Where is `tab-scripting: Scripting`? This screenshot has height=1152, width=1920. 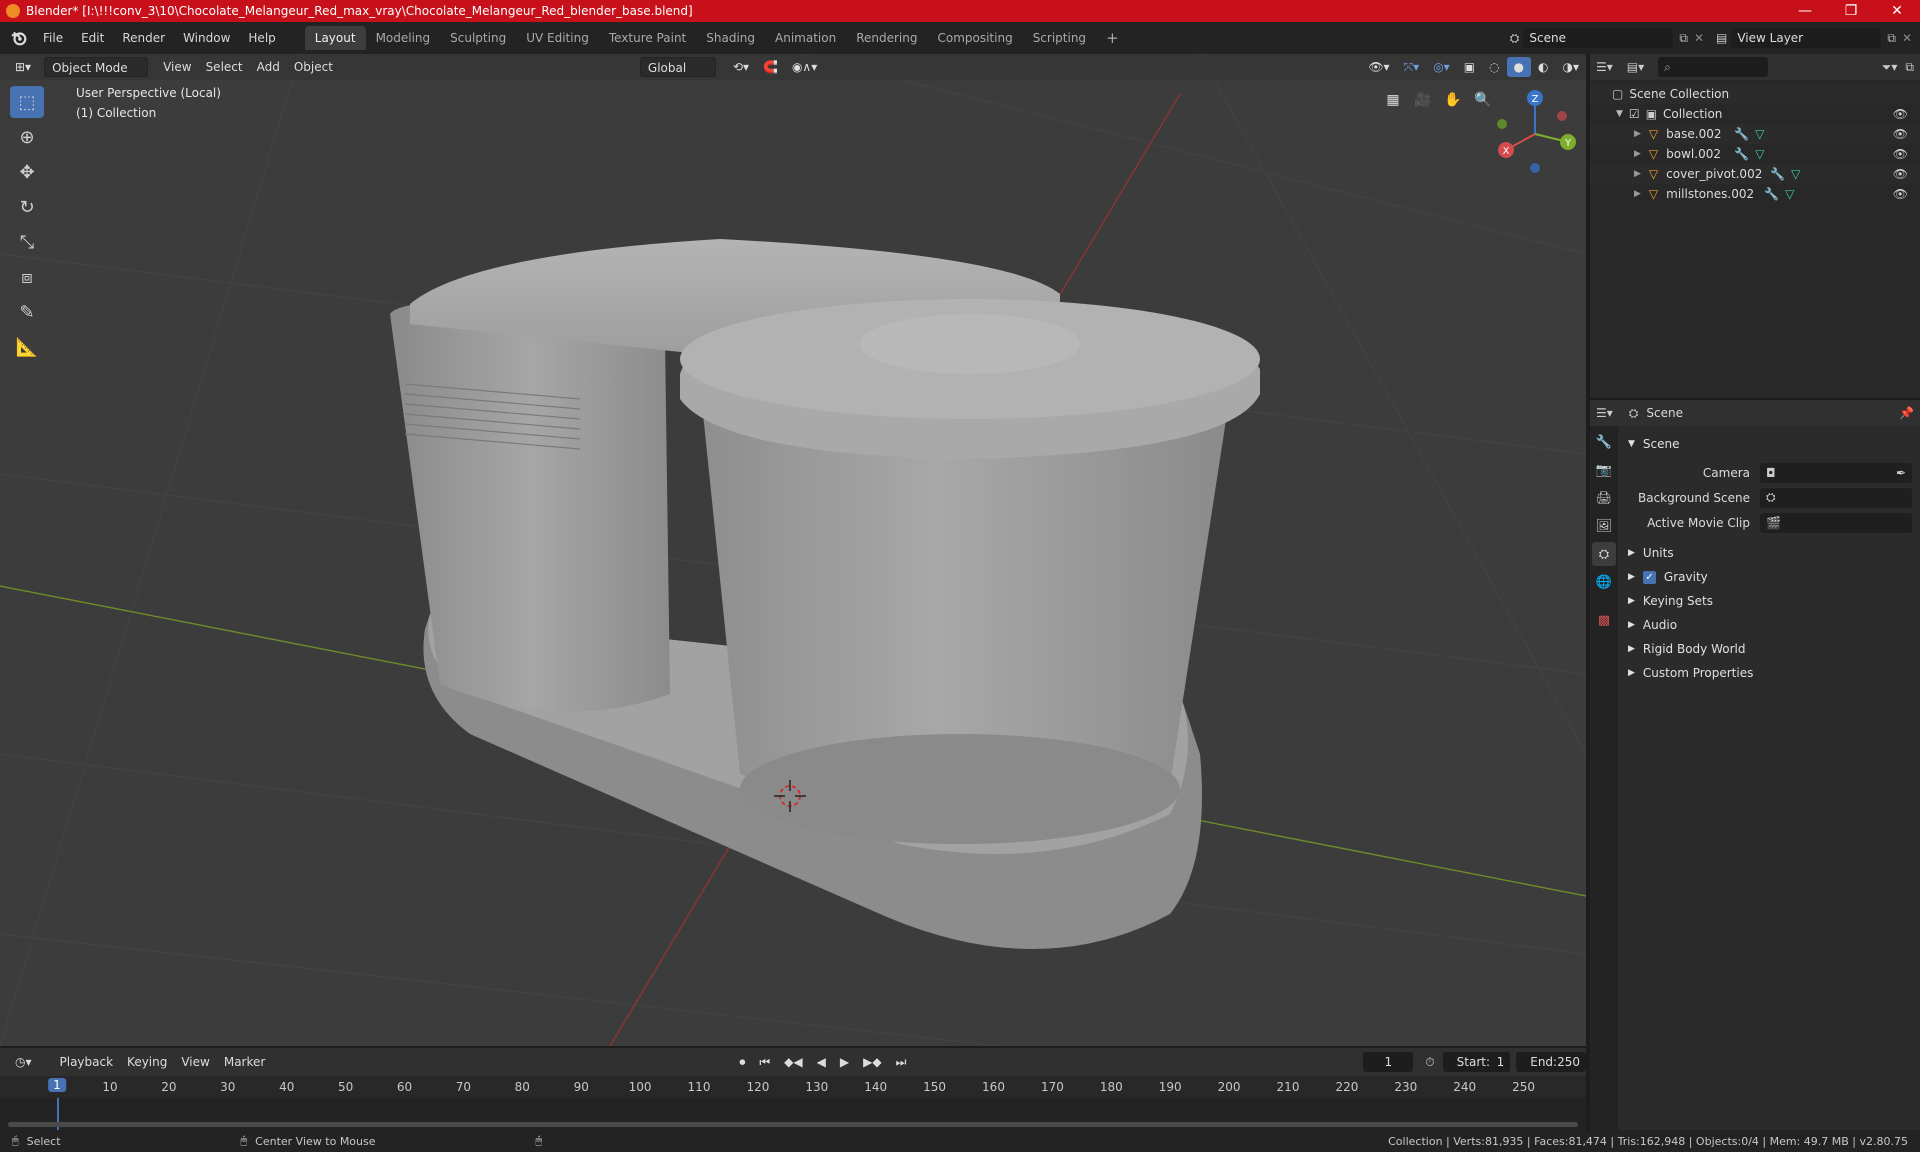 tab-scripting: Scripting is located at coordinates (1059, 38).